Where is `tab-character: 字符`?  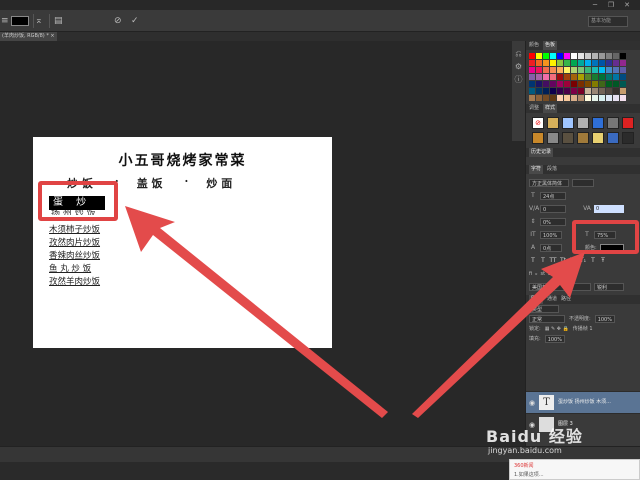 tab-character: 字符 is located at coordinates (536, 169).